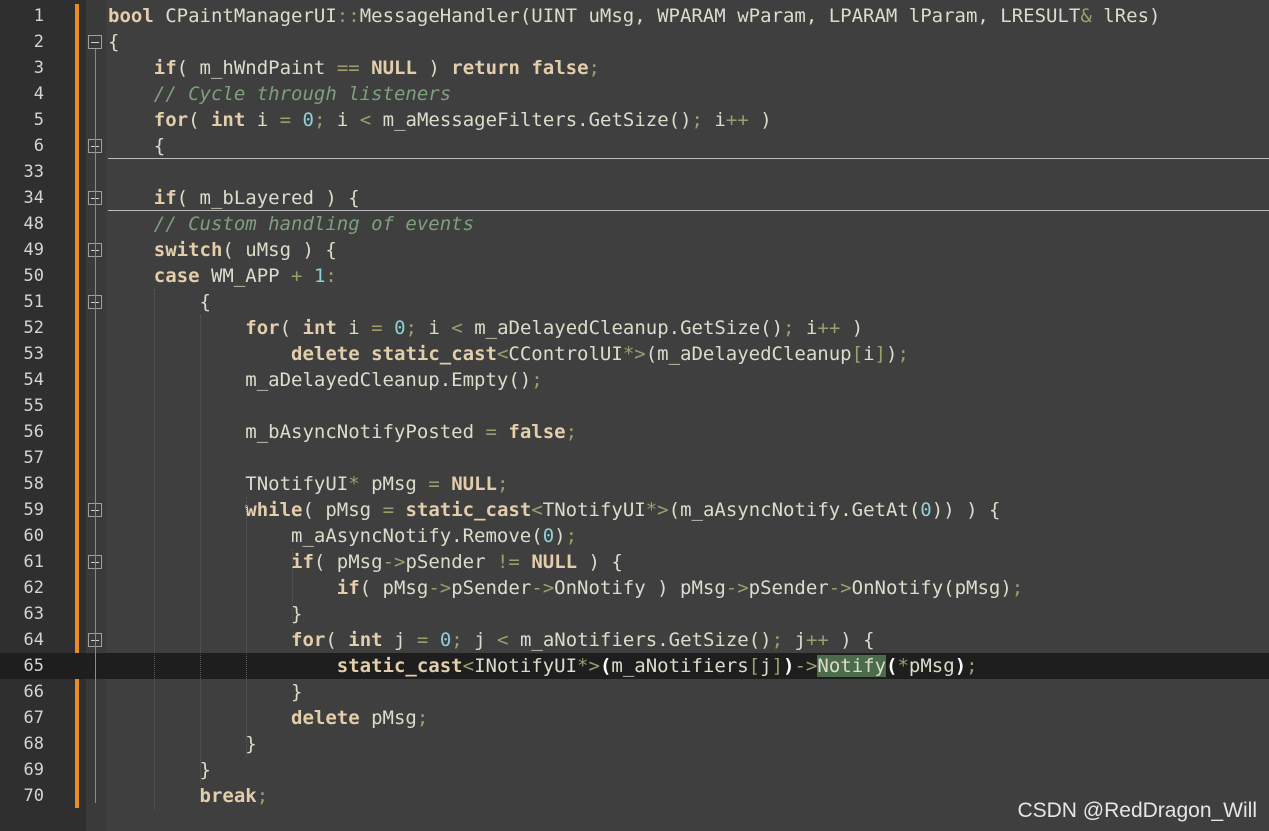  I want to click on line-number: 48, so click(33, 224).